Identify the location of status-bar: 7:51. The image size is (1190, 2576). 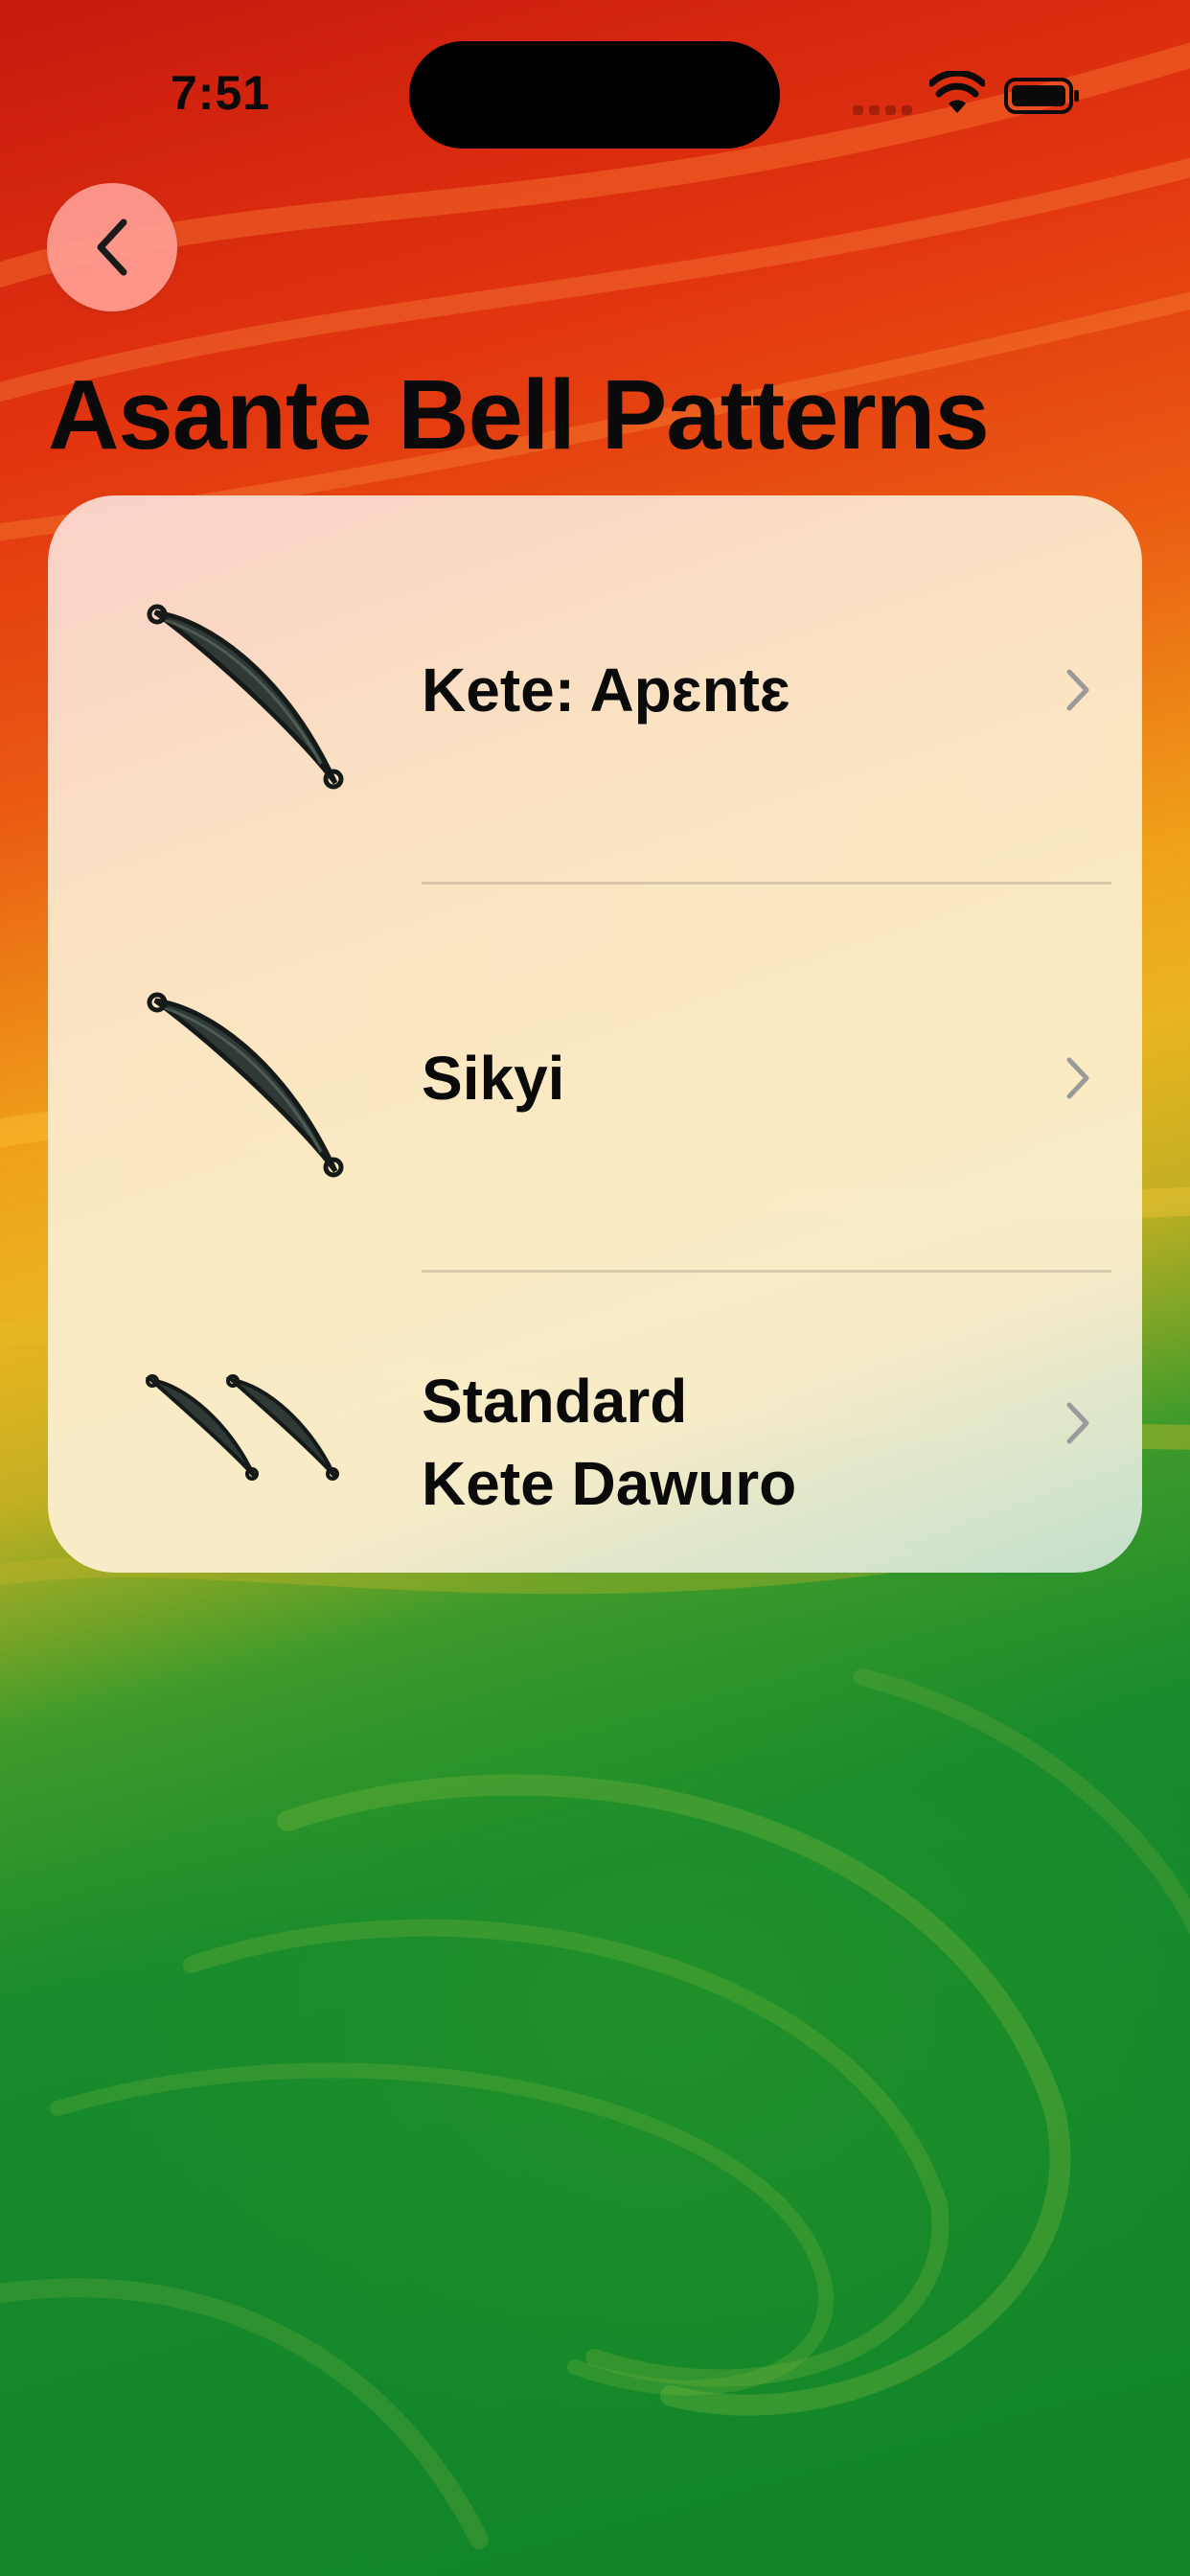
(595, 91).